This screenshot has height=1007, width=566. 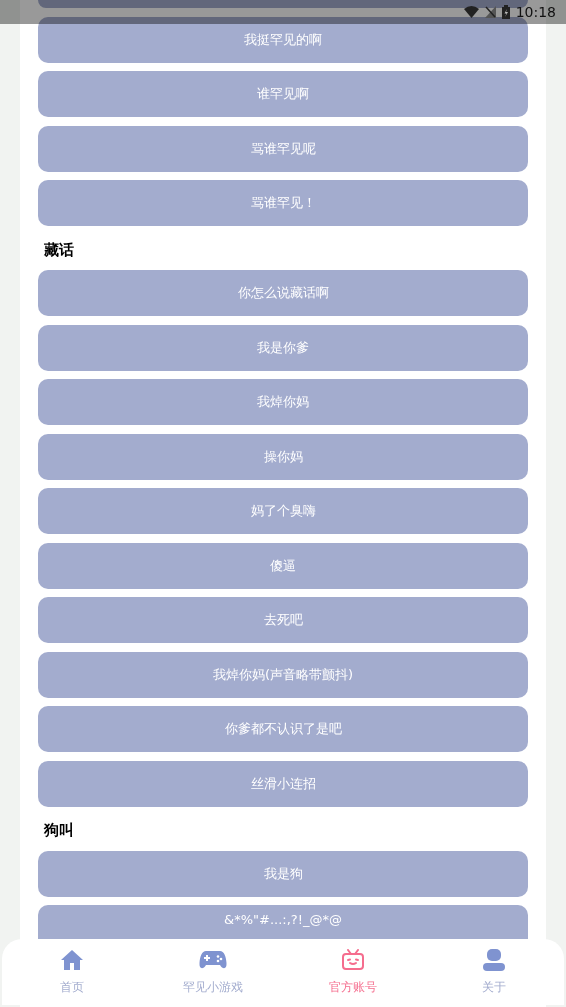 I want to click on no-signal-icon, so click(x=490, y=12).